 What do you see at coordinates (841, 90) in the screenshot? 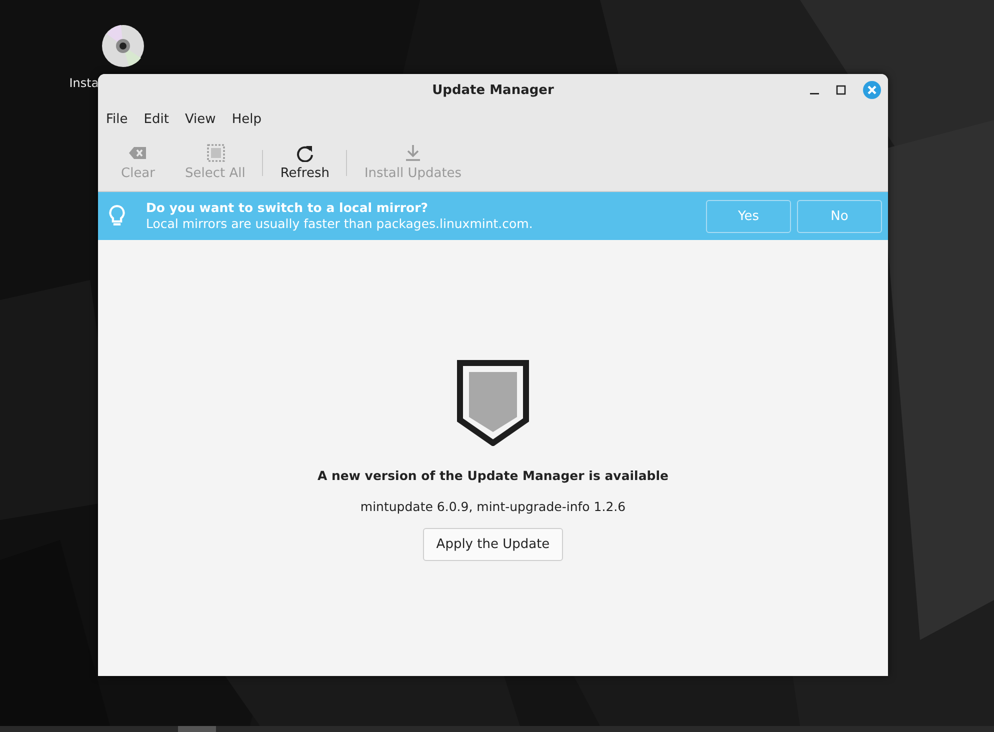
I see `maximize-icon` at bounding box center [841, 90].